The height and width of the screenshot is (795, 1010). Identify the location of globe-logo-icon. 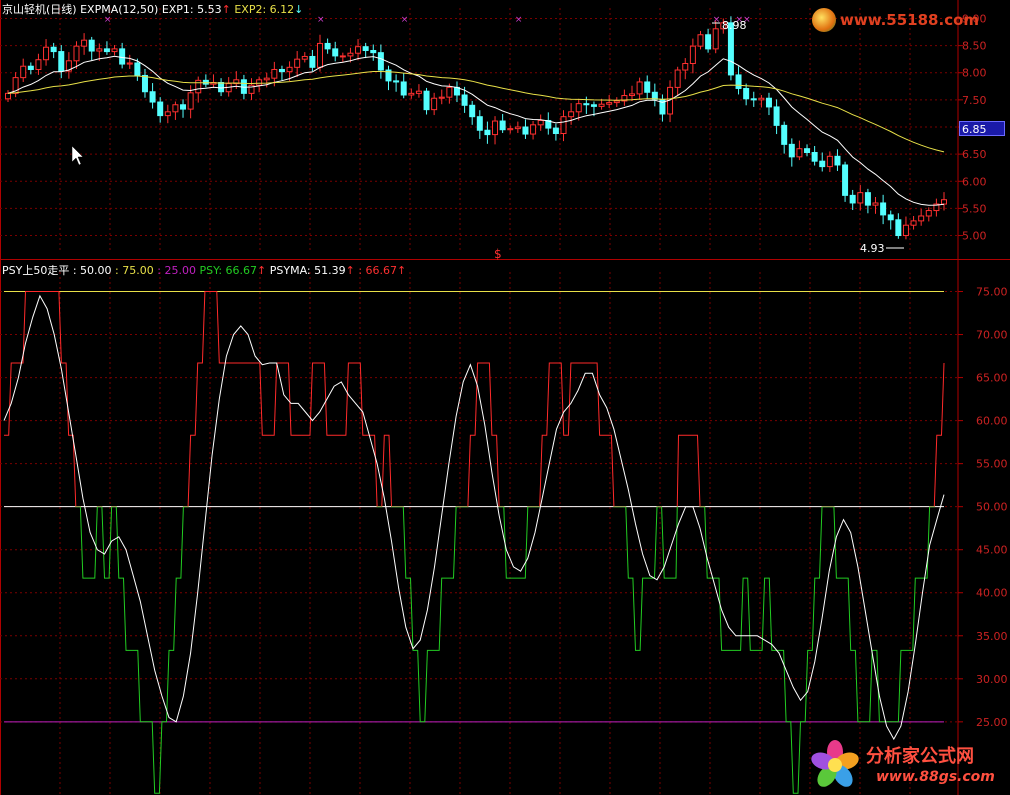
(824, 20).